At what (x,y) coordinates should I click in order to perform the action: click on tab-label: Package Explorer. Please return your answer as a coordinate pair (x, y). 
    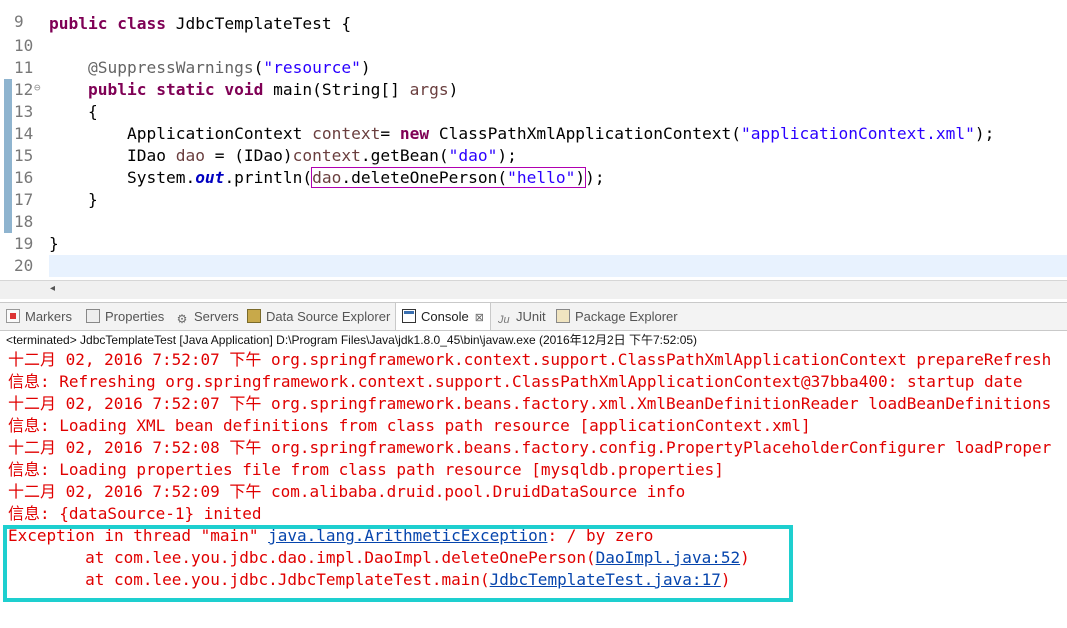
    Looking at the image, I should click on (626, 316).